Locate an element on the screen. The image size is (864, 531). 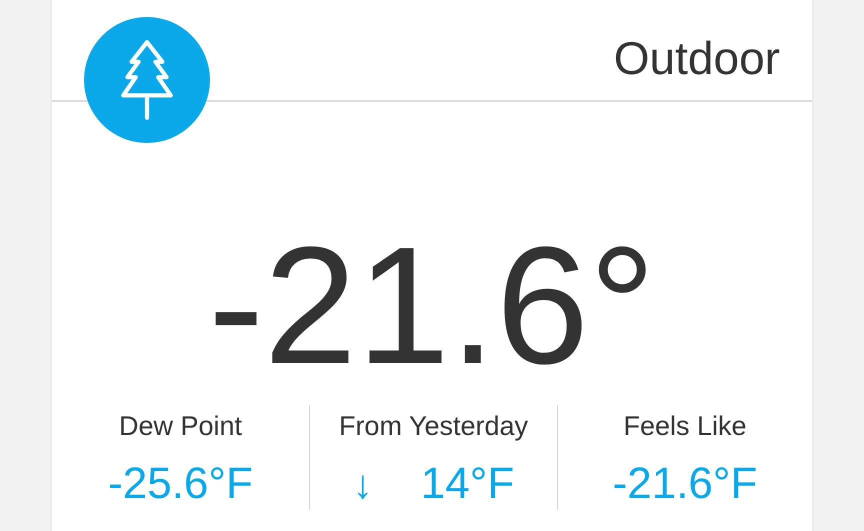
stat-value: -25.6°F is located at coordinates (180, 484).